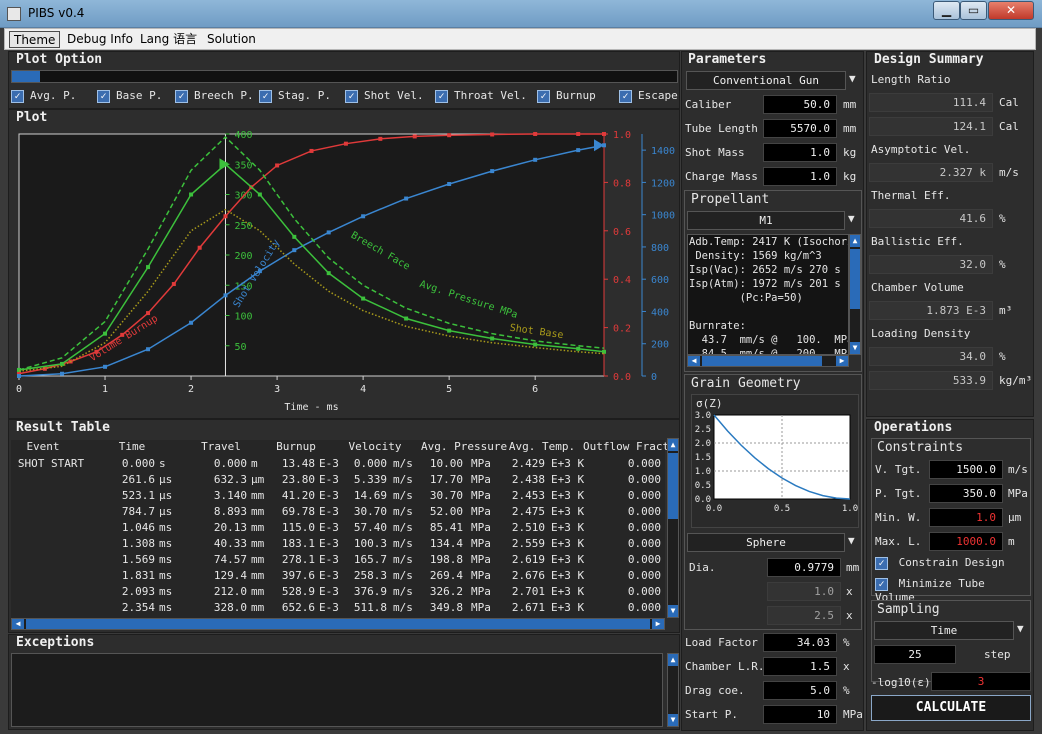 Image resolution: width=1042 pixels, height=734 pixels. I want to click on table-vscroll: ▲ ▼, so click(673, 528).